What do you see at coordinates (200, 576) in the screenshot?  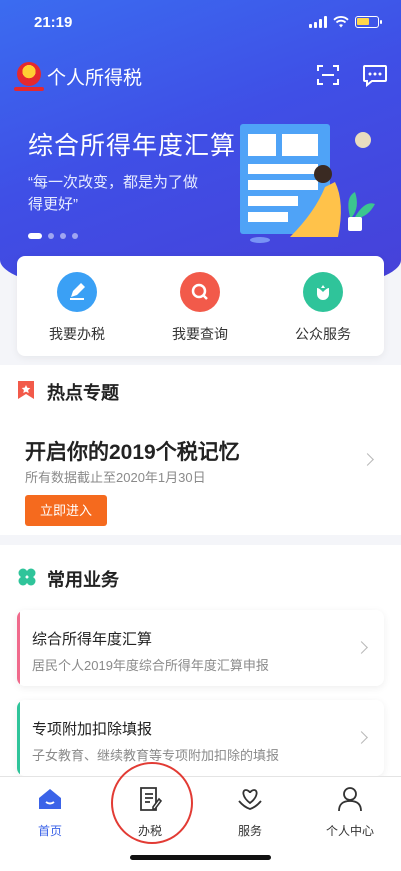 I see `common-services-header: 常用业务` at bounding box center [200, 576].